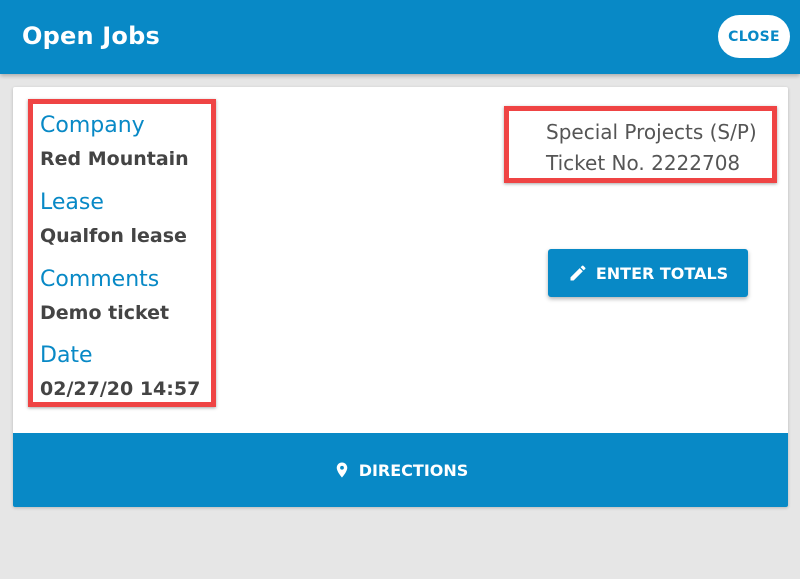 This screenshot has width=800, height=579. I want to click on directions-button: DIRECTIONS, so click(400, 470).